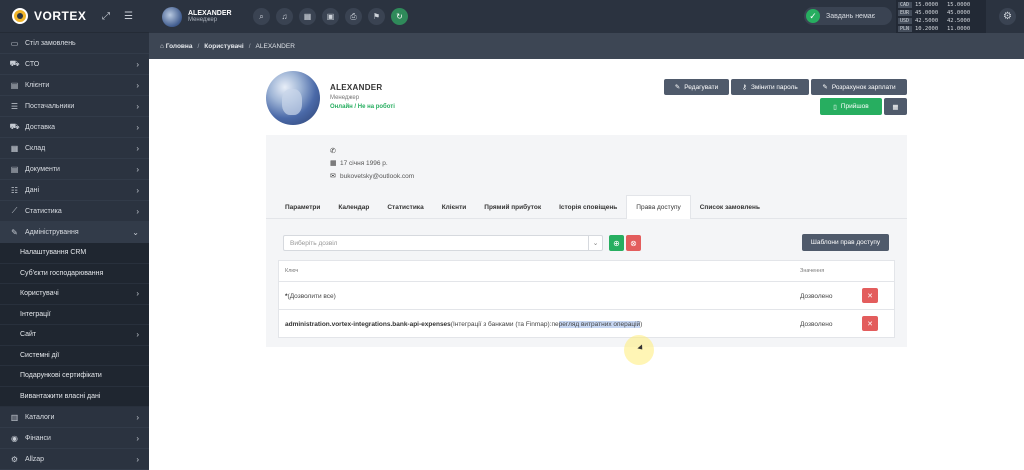  I want to click on user-menu: ALEXANDER Менеджер, so click(199, 16).